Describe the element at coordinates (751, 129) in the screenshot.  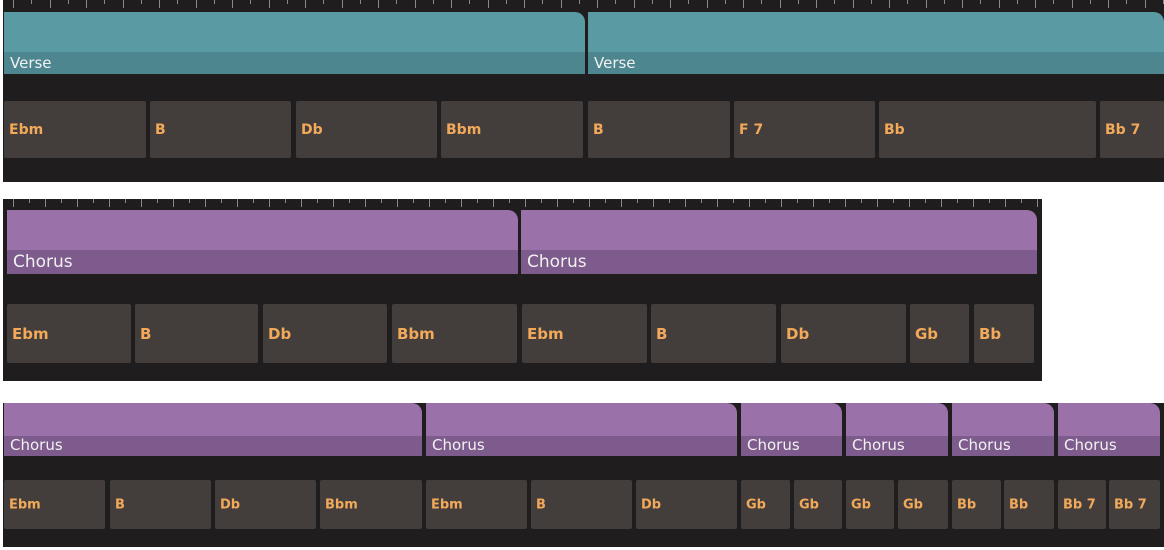
I see `chord-name: F 7` at that location.